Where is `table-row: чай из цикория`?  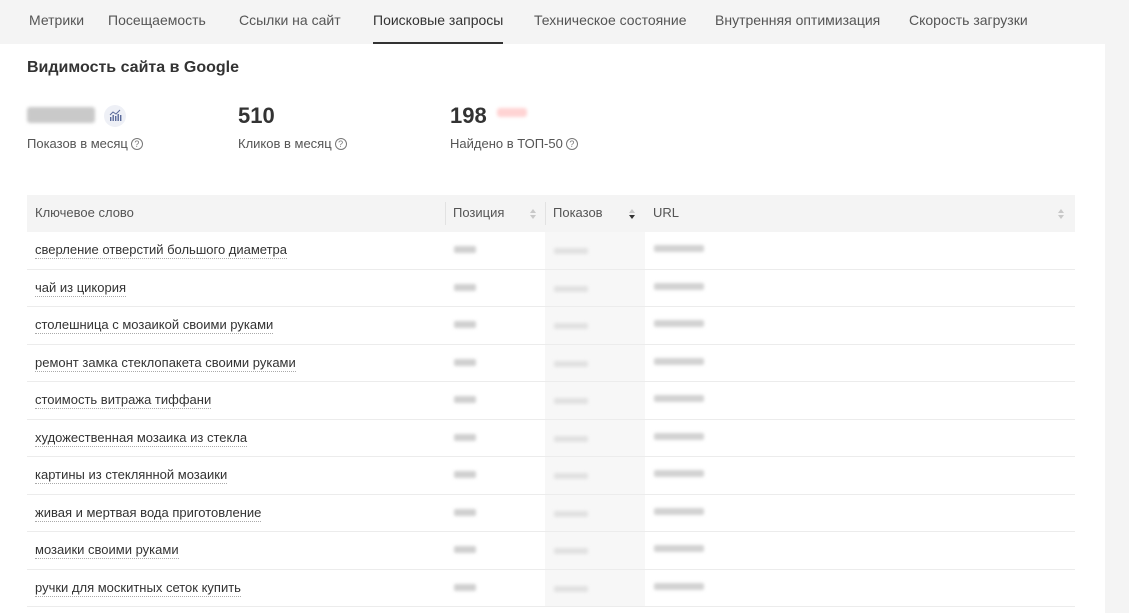
table-row: чай из цикория is located at coordinates (551, 288).